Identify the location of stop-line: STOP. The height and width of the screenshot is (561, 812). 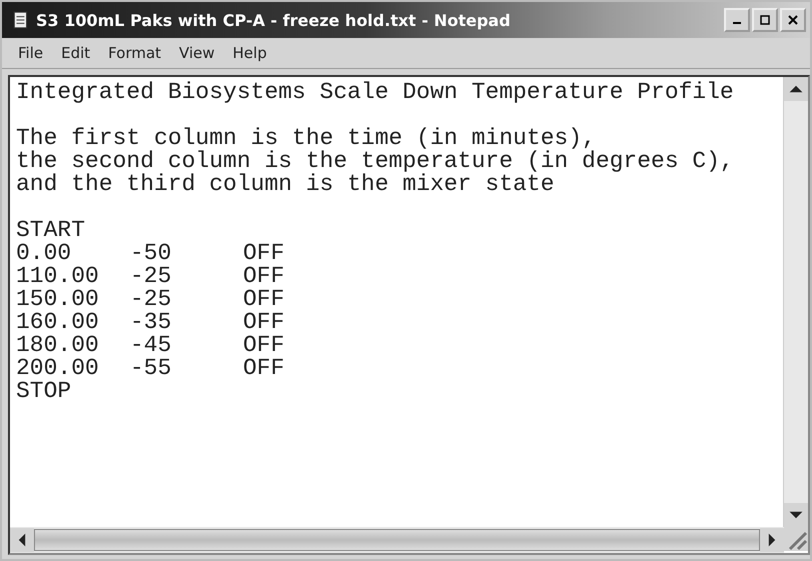
(44, 391).